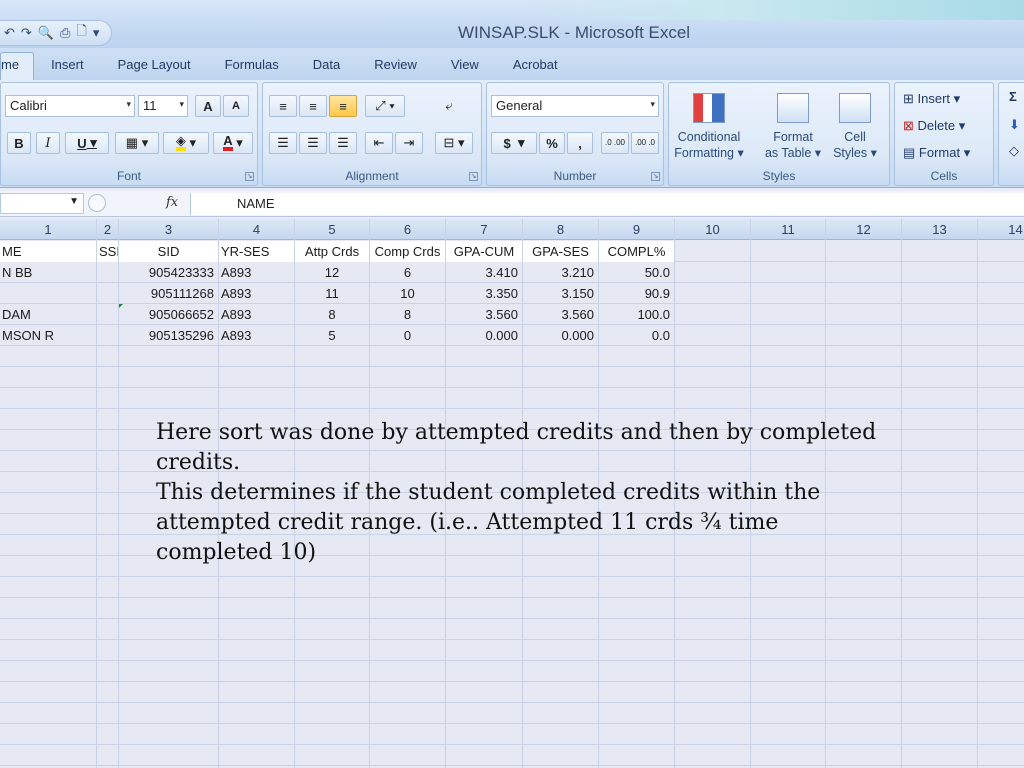  What do you see at coordinates (607, 204) in the screenshot?
I see `formula-input: NAME` at bounding box center [607, 204].